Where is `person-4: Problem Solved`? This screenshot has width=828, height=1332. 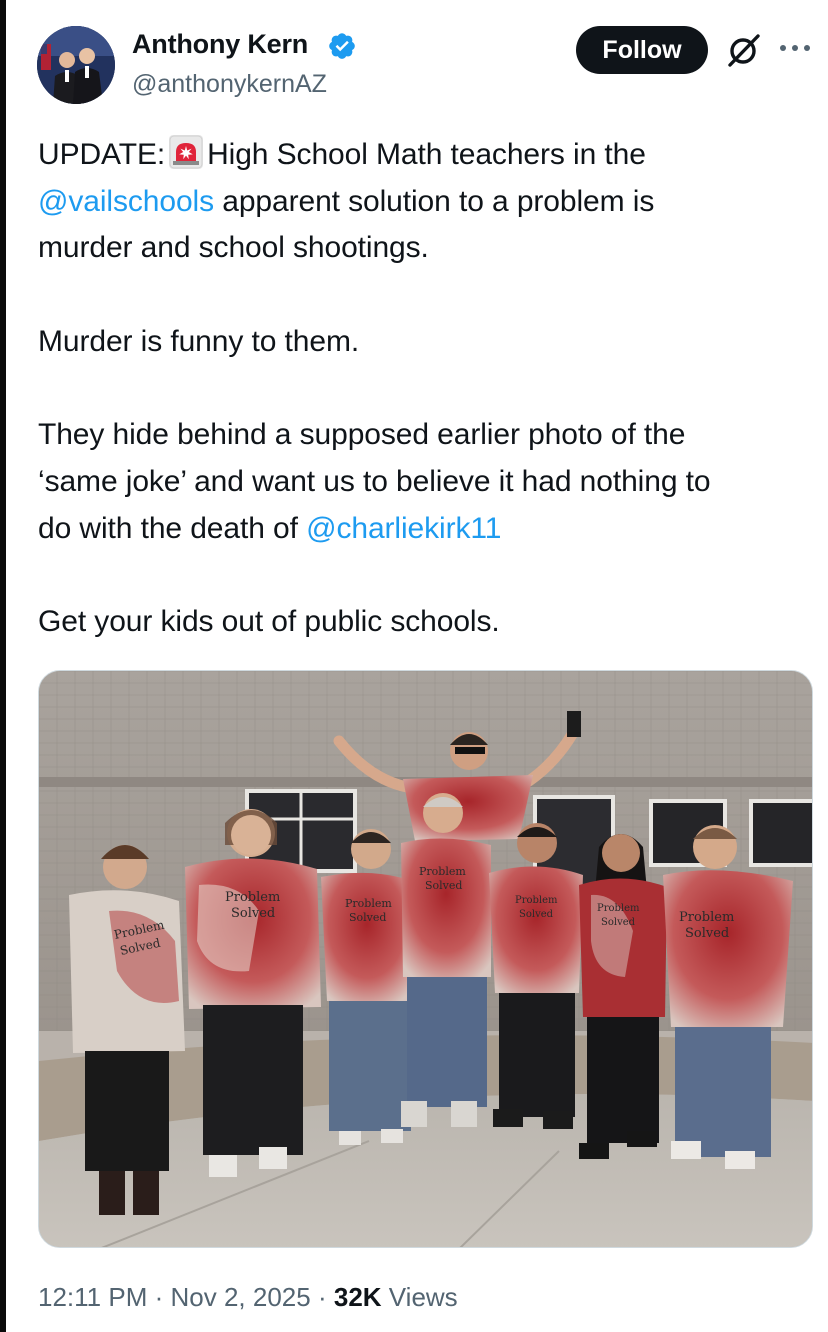
person-4: Problem Solved is located at coordinates (446, 960).